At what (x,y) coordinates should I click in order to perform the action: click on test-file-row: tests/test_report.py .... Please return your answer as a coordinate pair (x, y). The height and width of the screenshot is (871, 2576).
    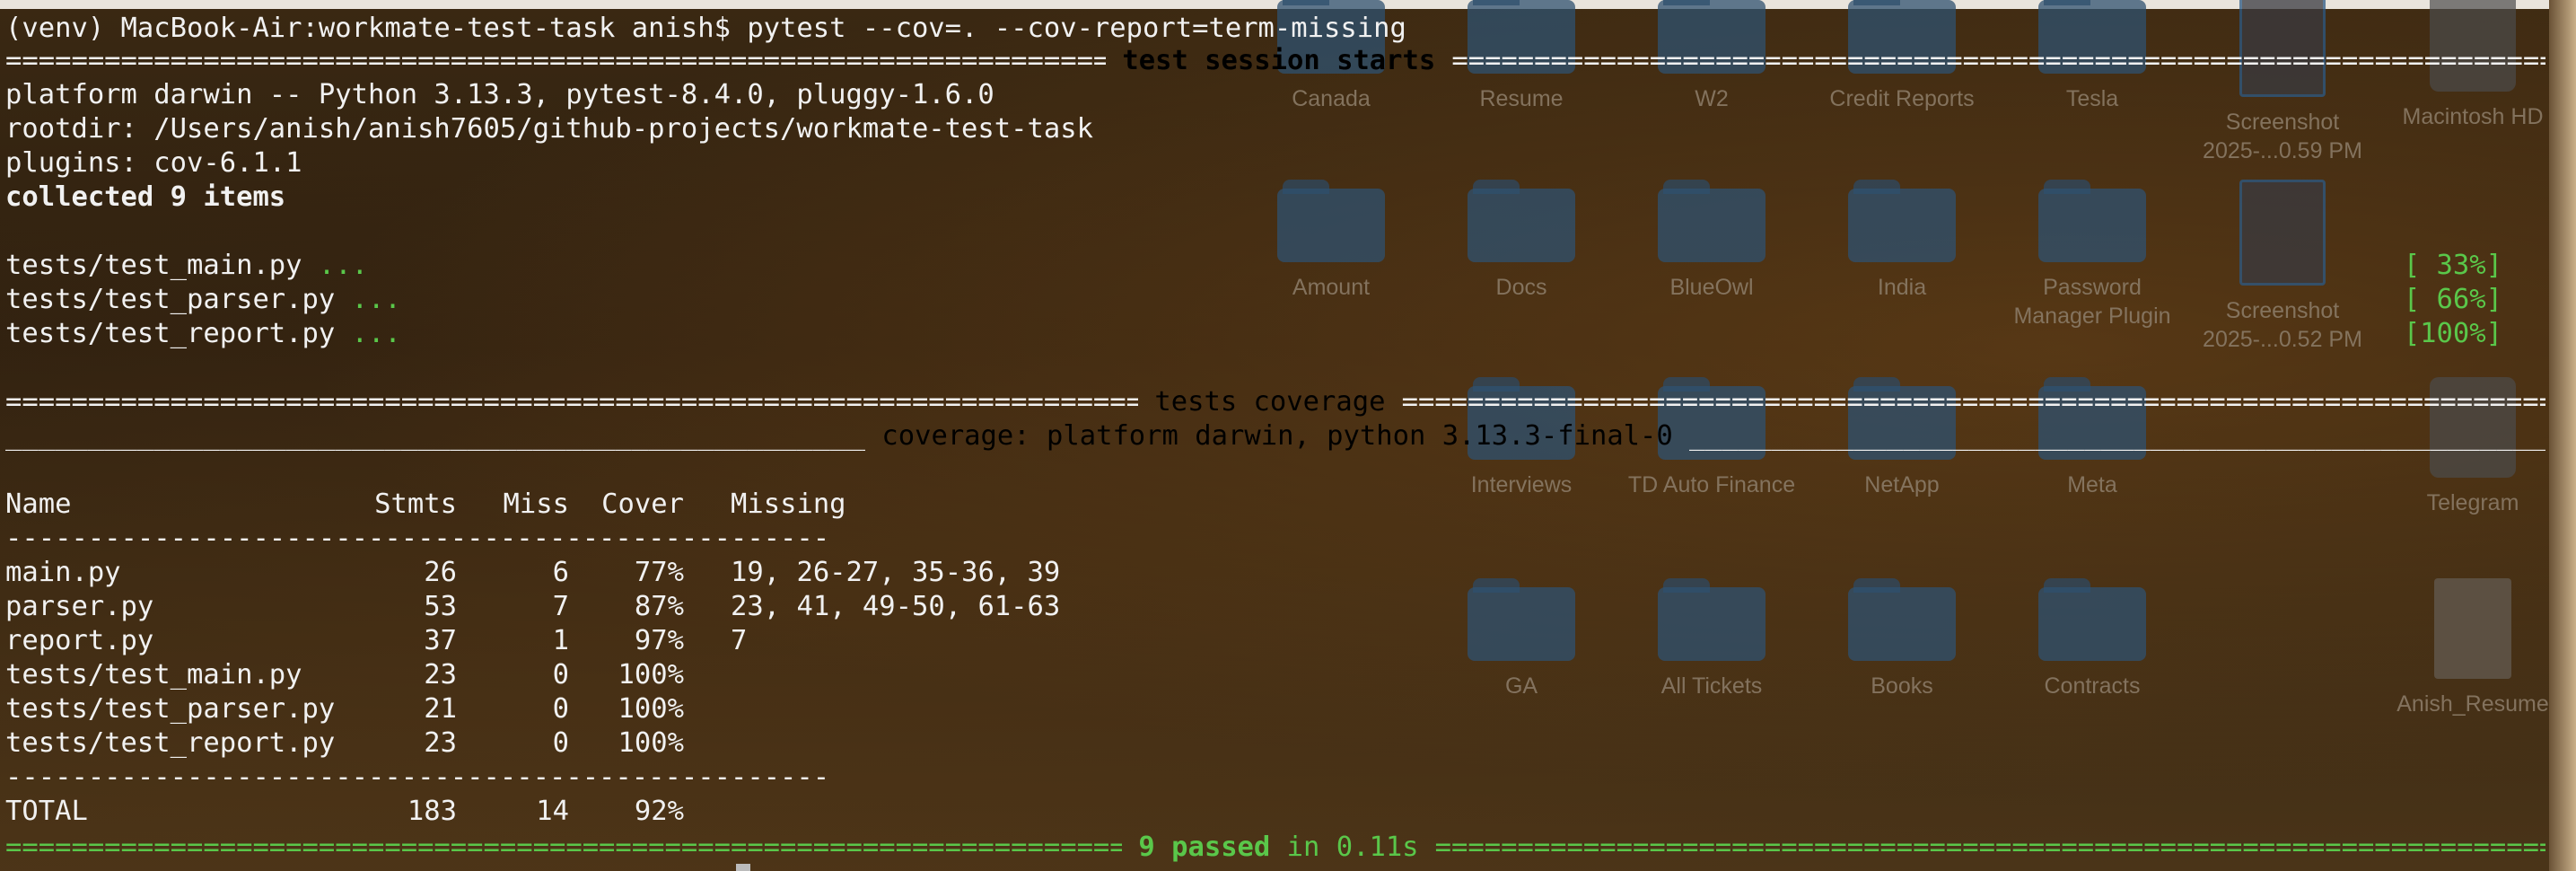
    Looking at the image, I should click on (203, 334).